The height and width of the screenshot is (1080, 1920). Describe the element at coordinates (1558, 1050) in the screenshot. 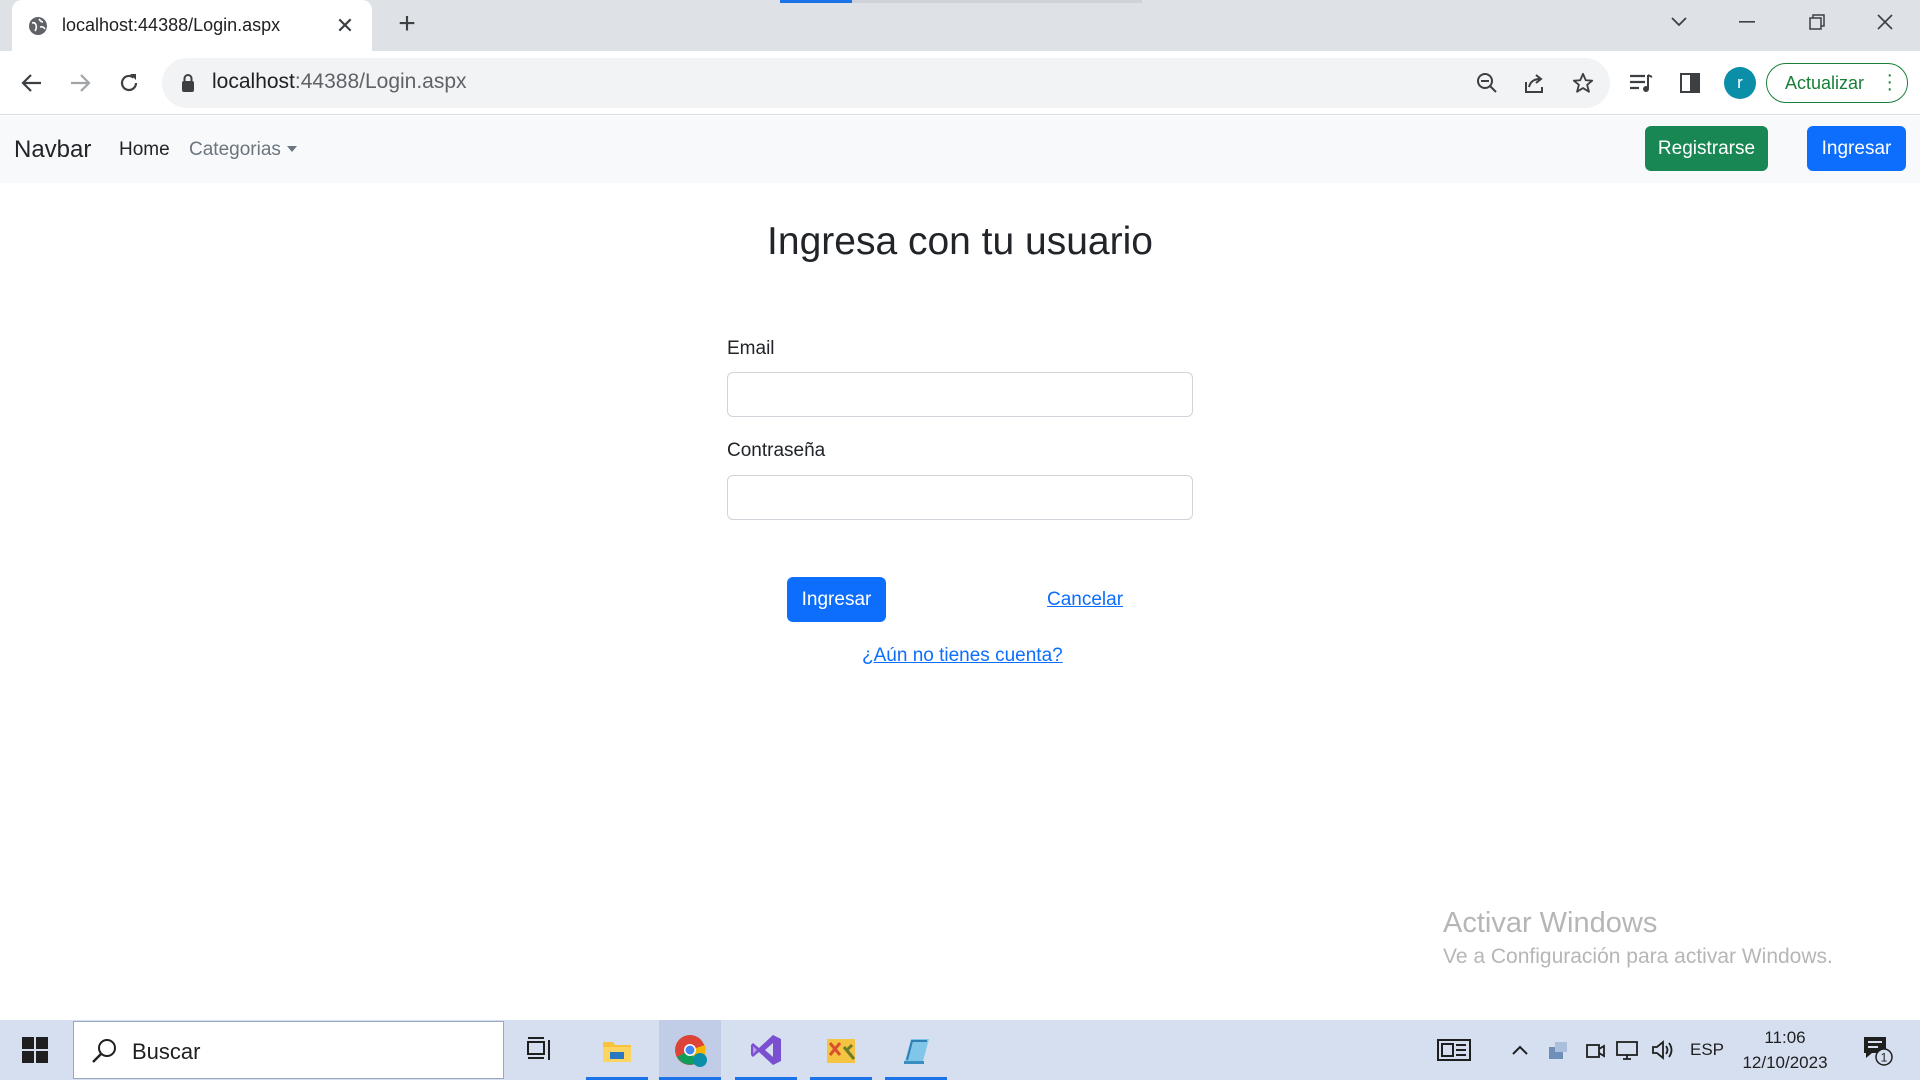

I see `sql-server-tray-icon` at that location.